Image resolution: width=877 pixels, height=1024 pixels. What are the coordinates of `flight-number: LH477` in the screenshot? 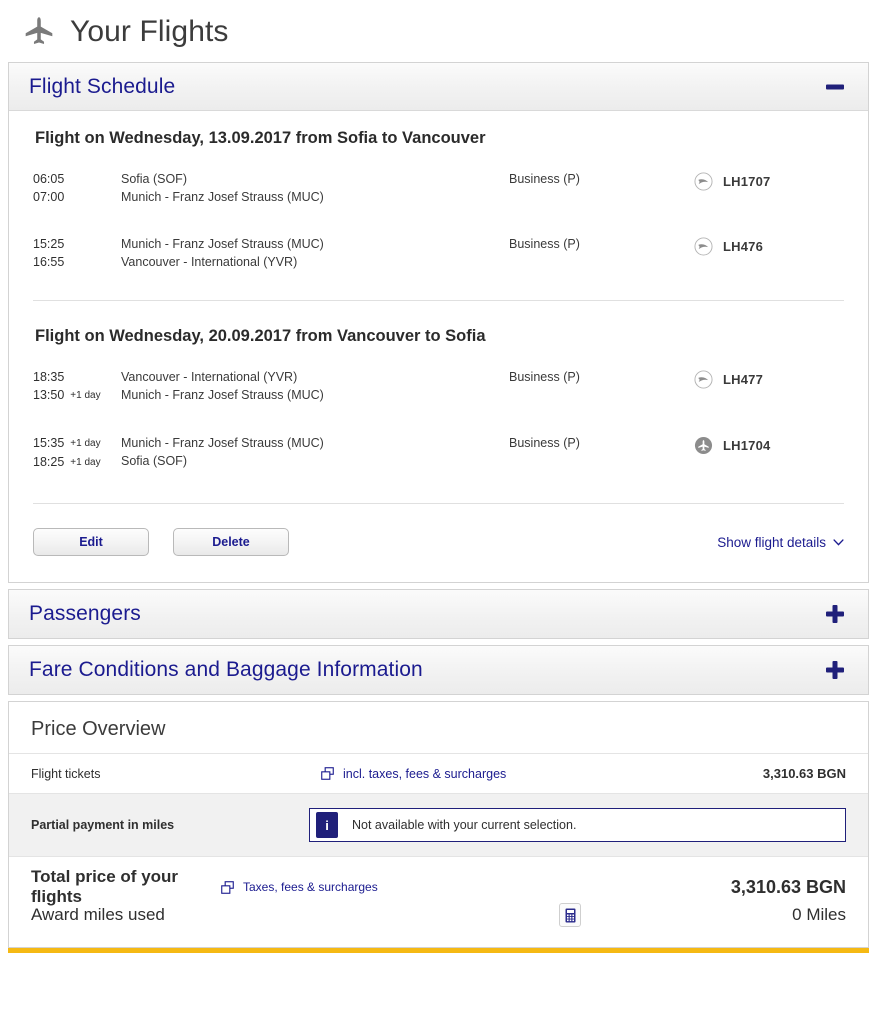 It's located at (743, 379).